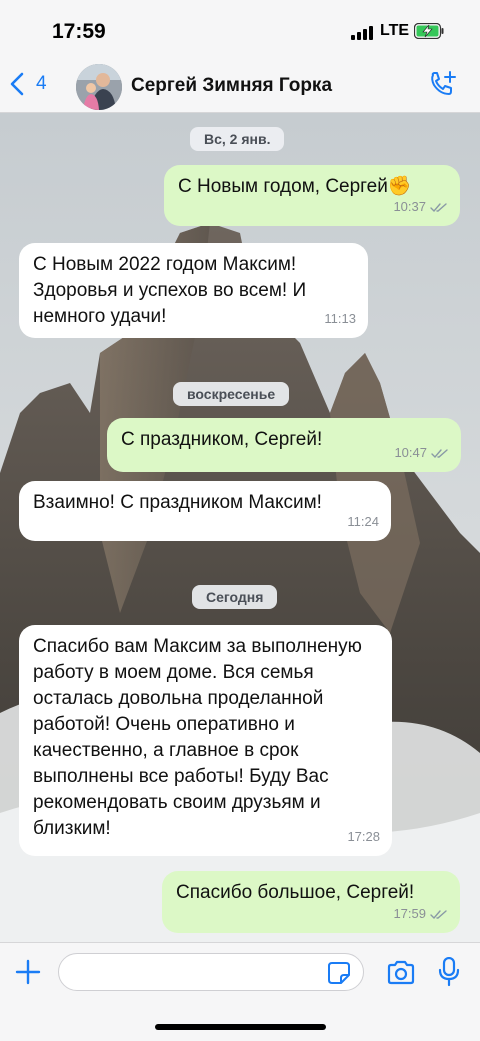 The width and height of the screenshot is (480, 1041). I want to click on message-text: С праздником, Сергей!, so click(222, 439).